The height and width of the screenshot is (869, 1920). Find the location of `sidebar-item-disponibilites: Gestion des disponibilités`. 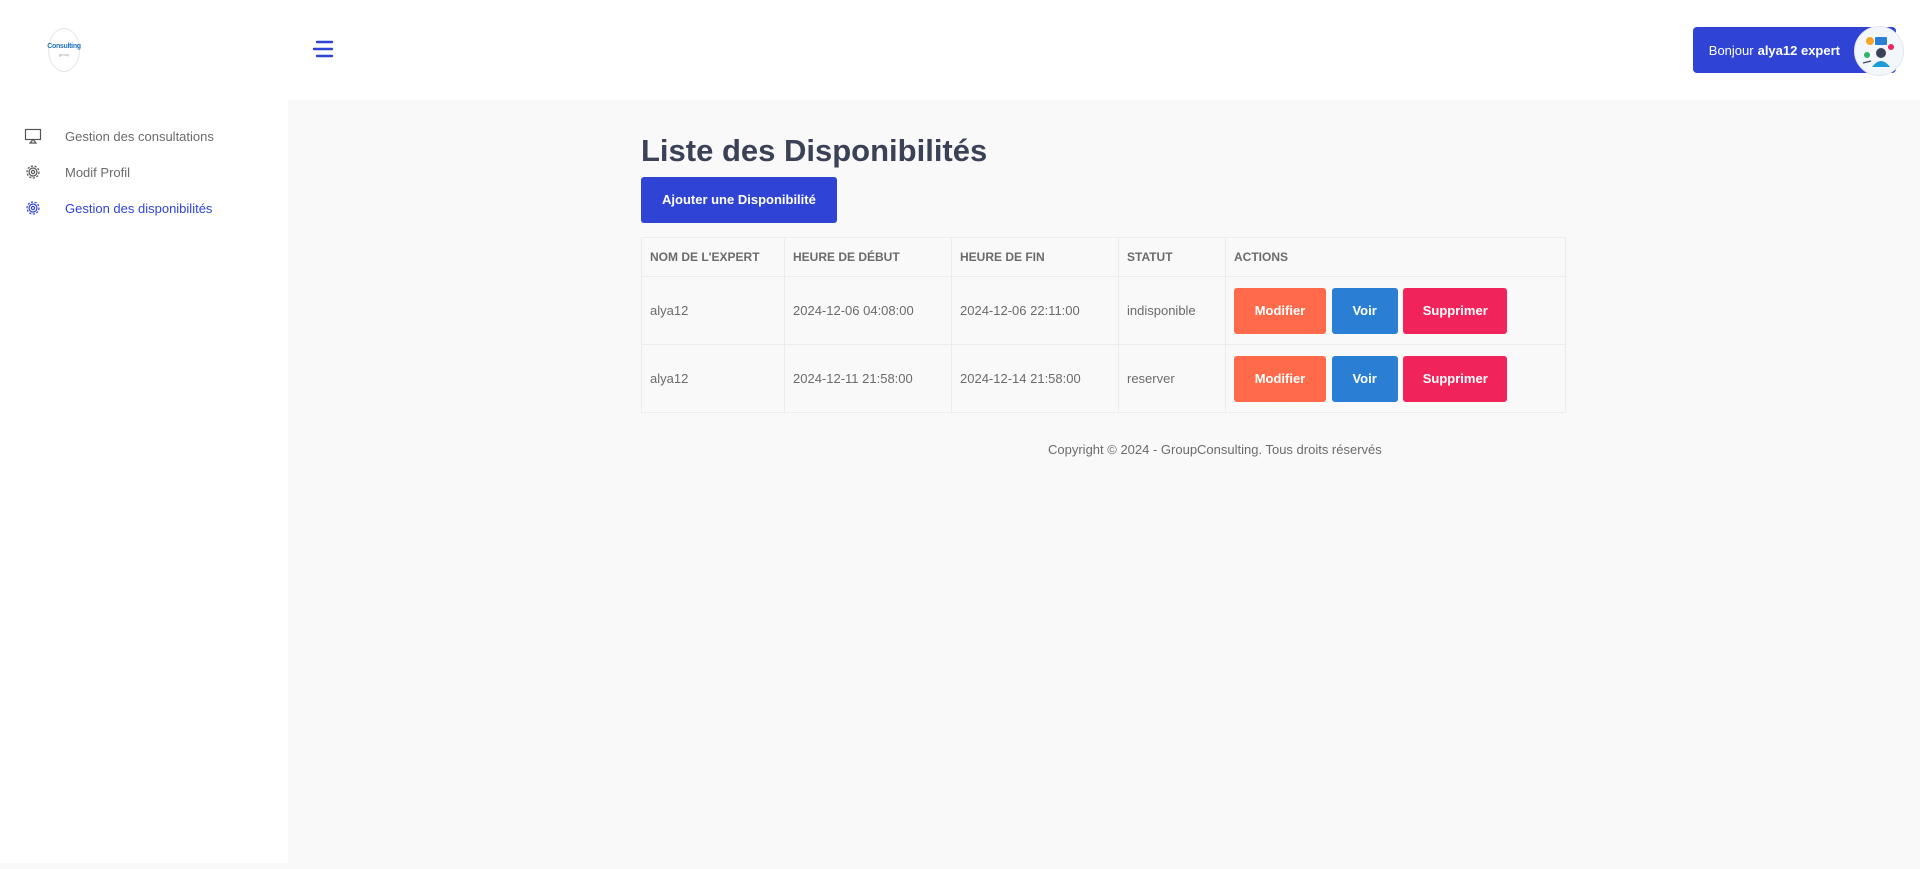

sidebar-item-disponibilites: Gestion des disponibilités is located at coordinates (144, 208).